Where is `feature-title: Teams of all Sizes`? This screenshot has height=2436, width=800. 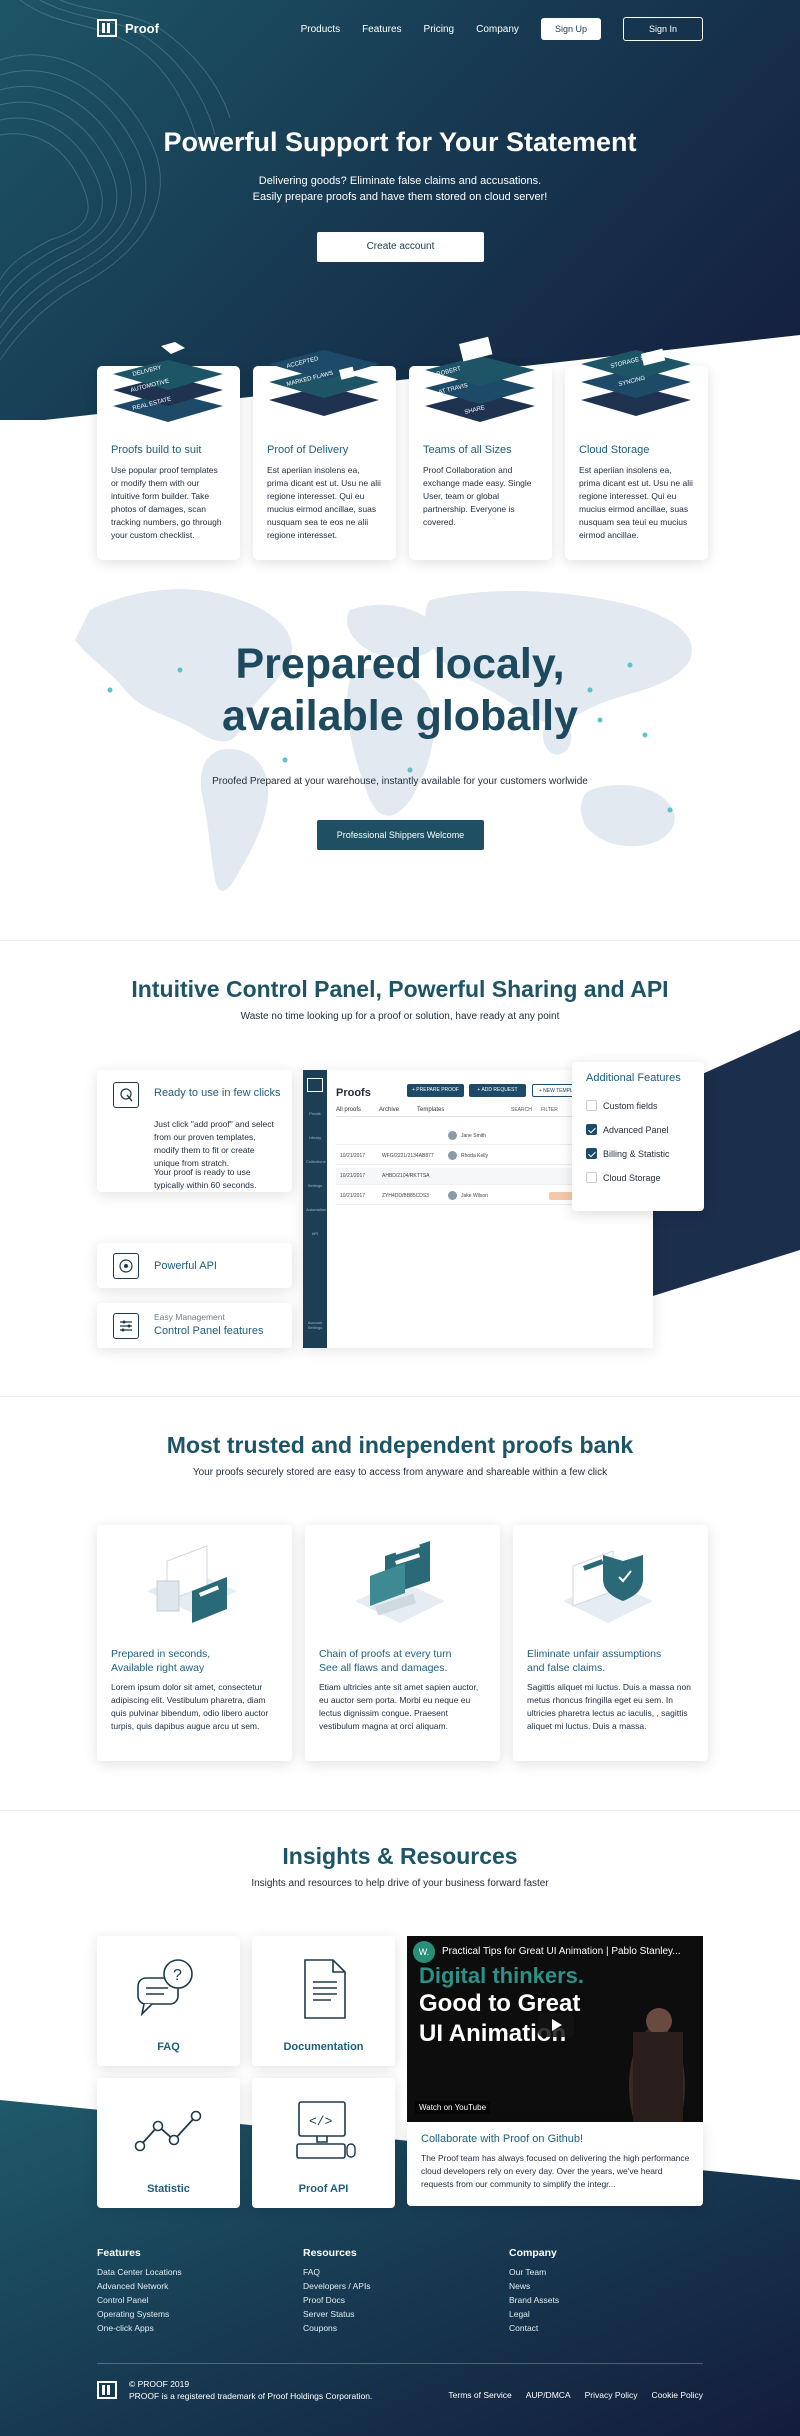
feature-title: Teams of all Sizes is located at coordinates (467, 450).